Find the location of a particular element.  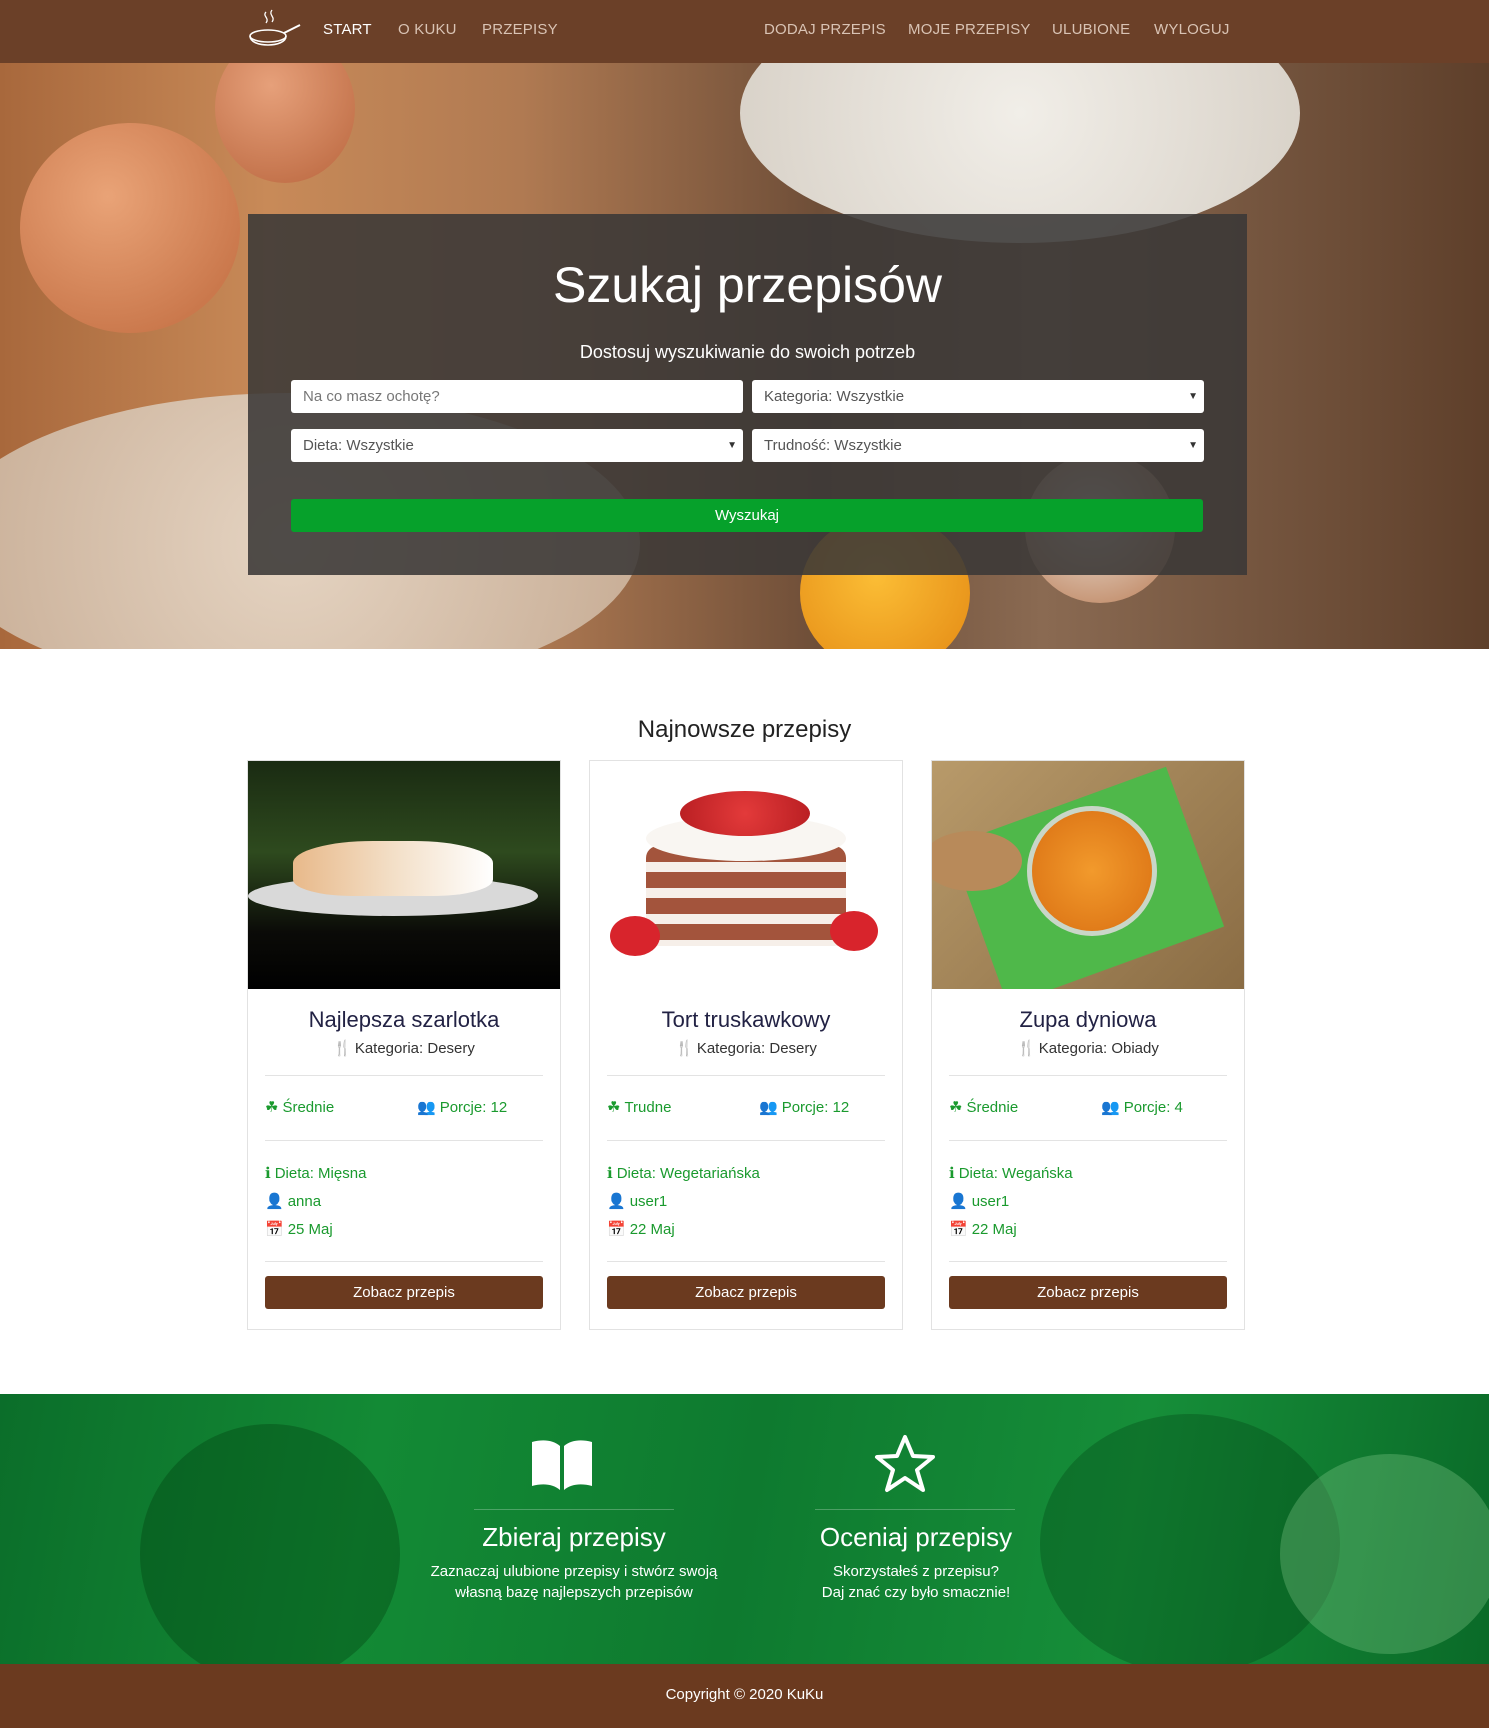

recipe-title: Tort truskawkowy is located at coordinates (746, 1020).